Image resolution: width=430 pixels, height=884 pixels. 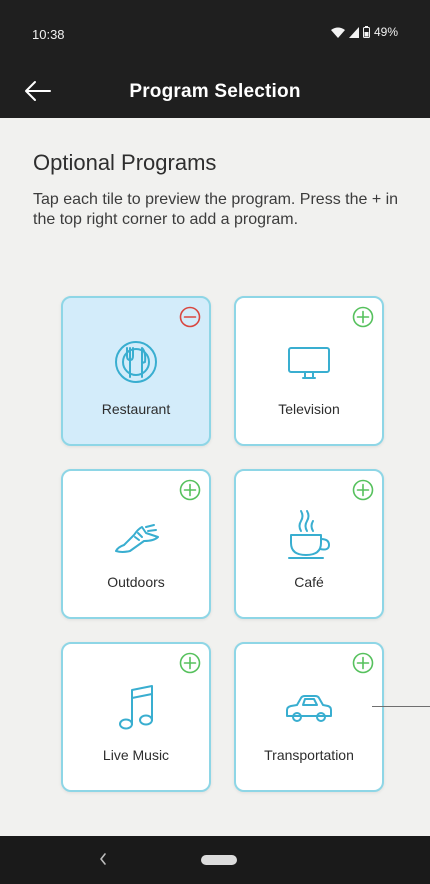 I want to click on page-title: Program Selection, so click(x=215, y=91).